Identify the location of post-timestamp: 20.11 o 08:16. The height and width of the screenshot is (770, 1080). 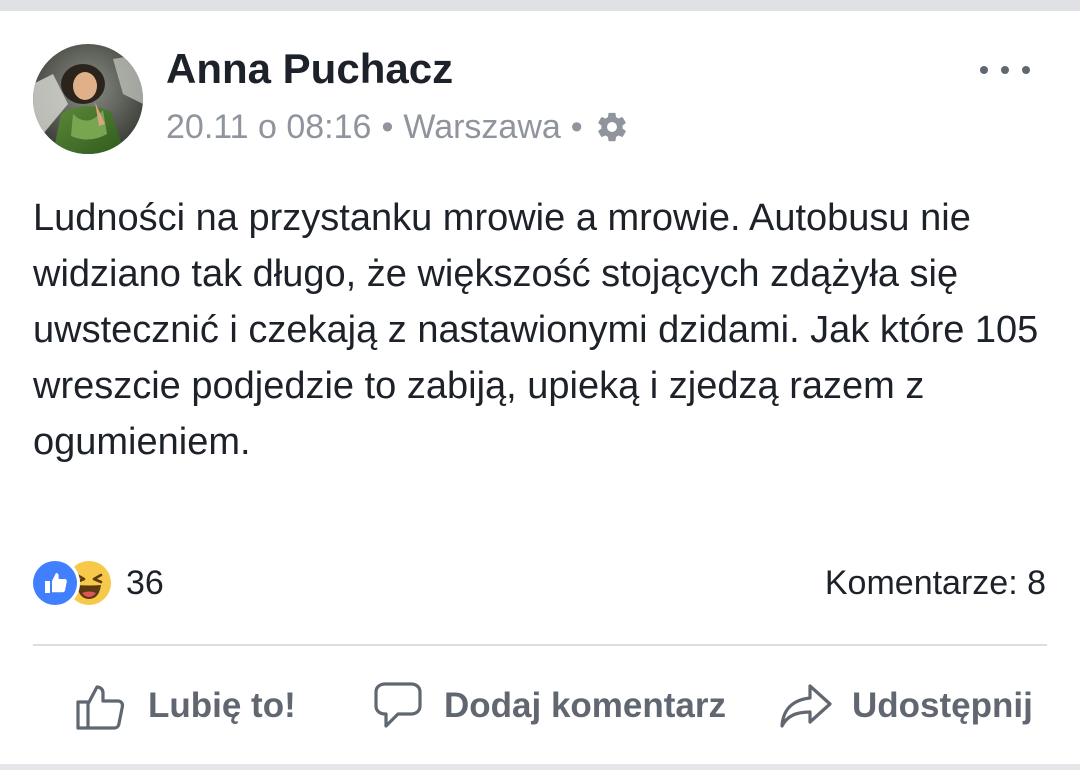
(268, 127).